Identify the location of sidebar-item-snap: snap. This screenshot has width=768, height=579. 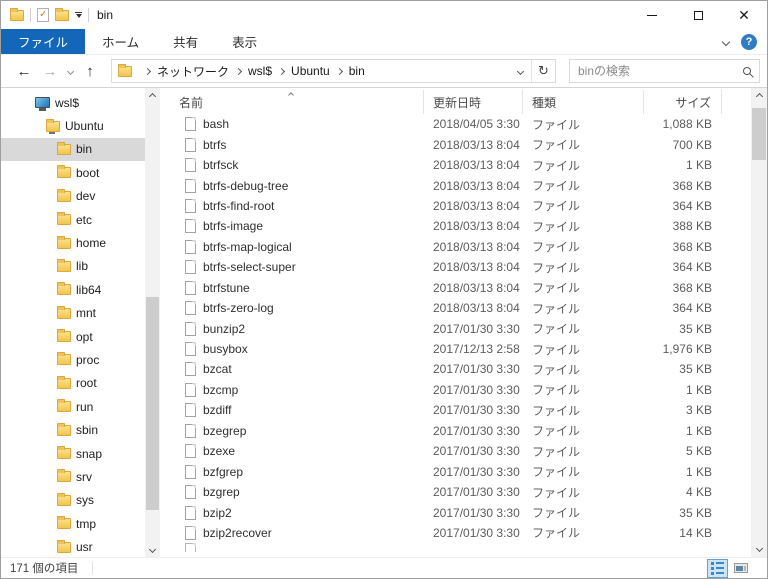
(73, 453).